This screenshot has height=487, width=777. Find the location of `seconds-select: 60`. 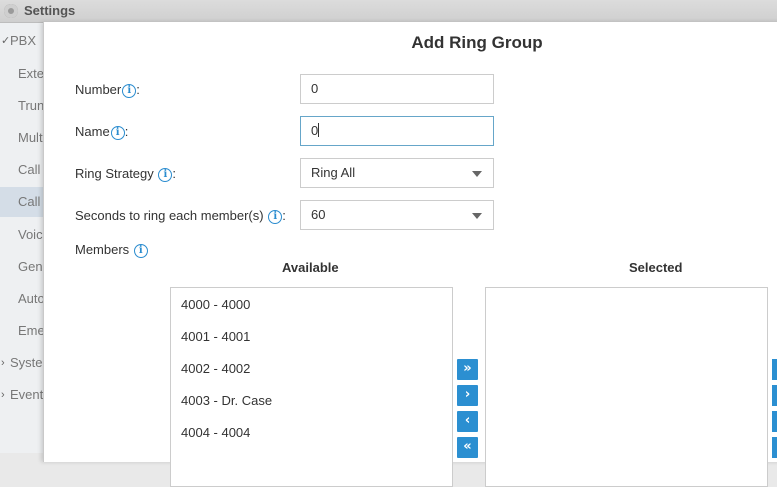

seconds-select: 60 is located at coordinates (397, 215).